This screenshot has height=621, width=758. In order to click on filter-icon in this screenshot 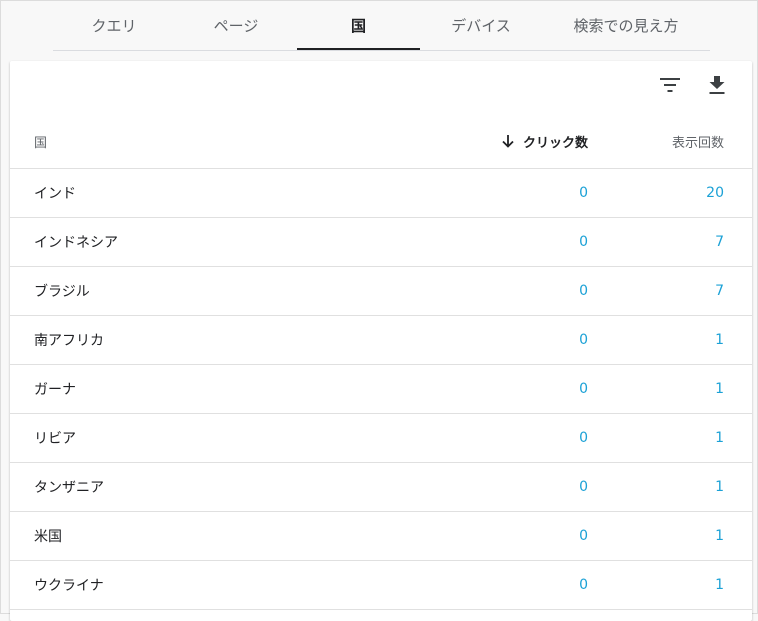, I will do `click(670, 85)`.